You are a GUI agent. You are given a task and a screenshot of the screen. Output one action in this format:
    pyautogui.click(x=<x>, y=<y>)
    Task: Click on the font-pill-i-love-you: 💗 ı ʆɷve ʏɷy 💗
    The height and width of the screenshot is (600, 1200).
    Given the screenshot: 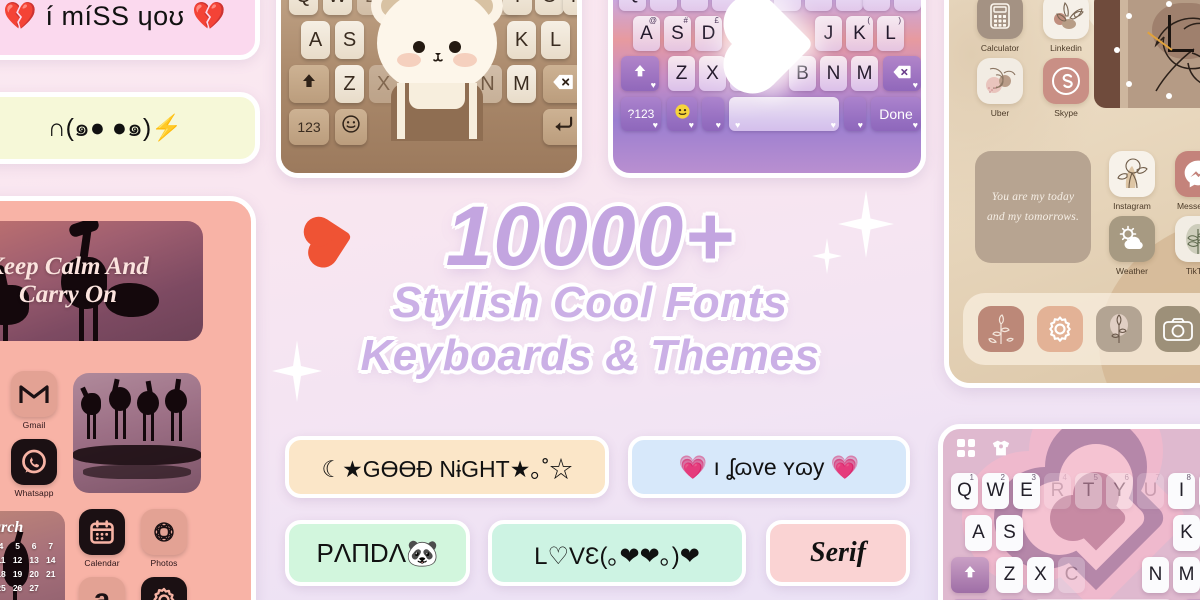 What is the action you would take?
    pyautogui.click(x=769, y=467)
    